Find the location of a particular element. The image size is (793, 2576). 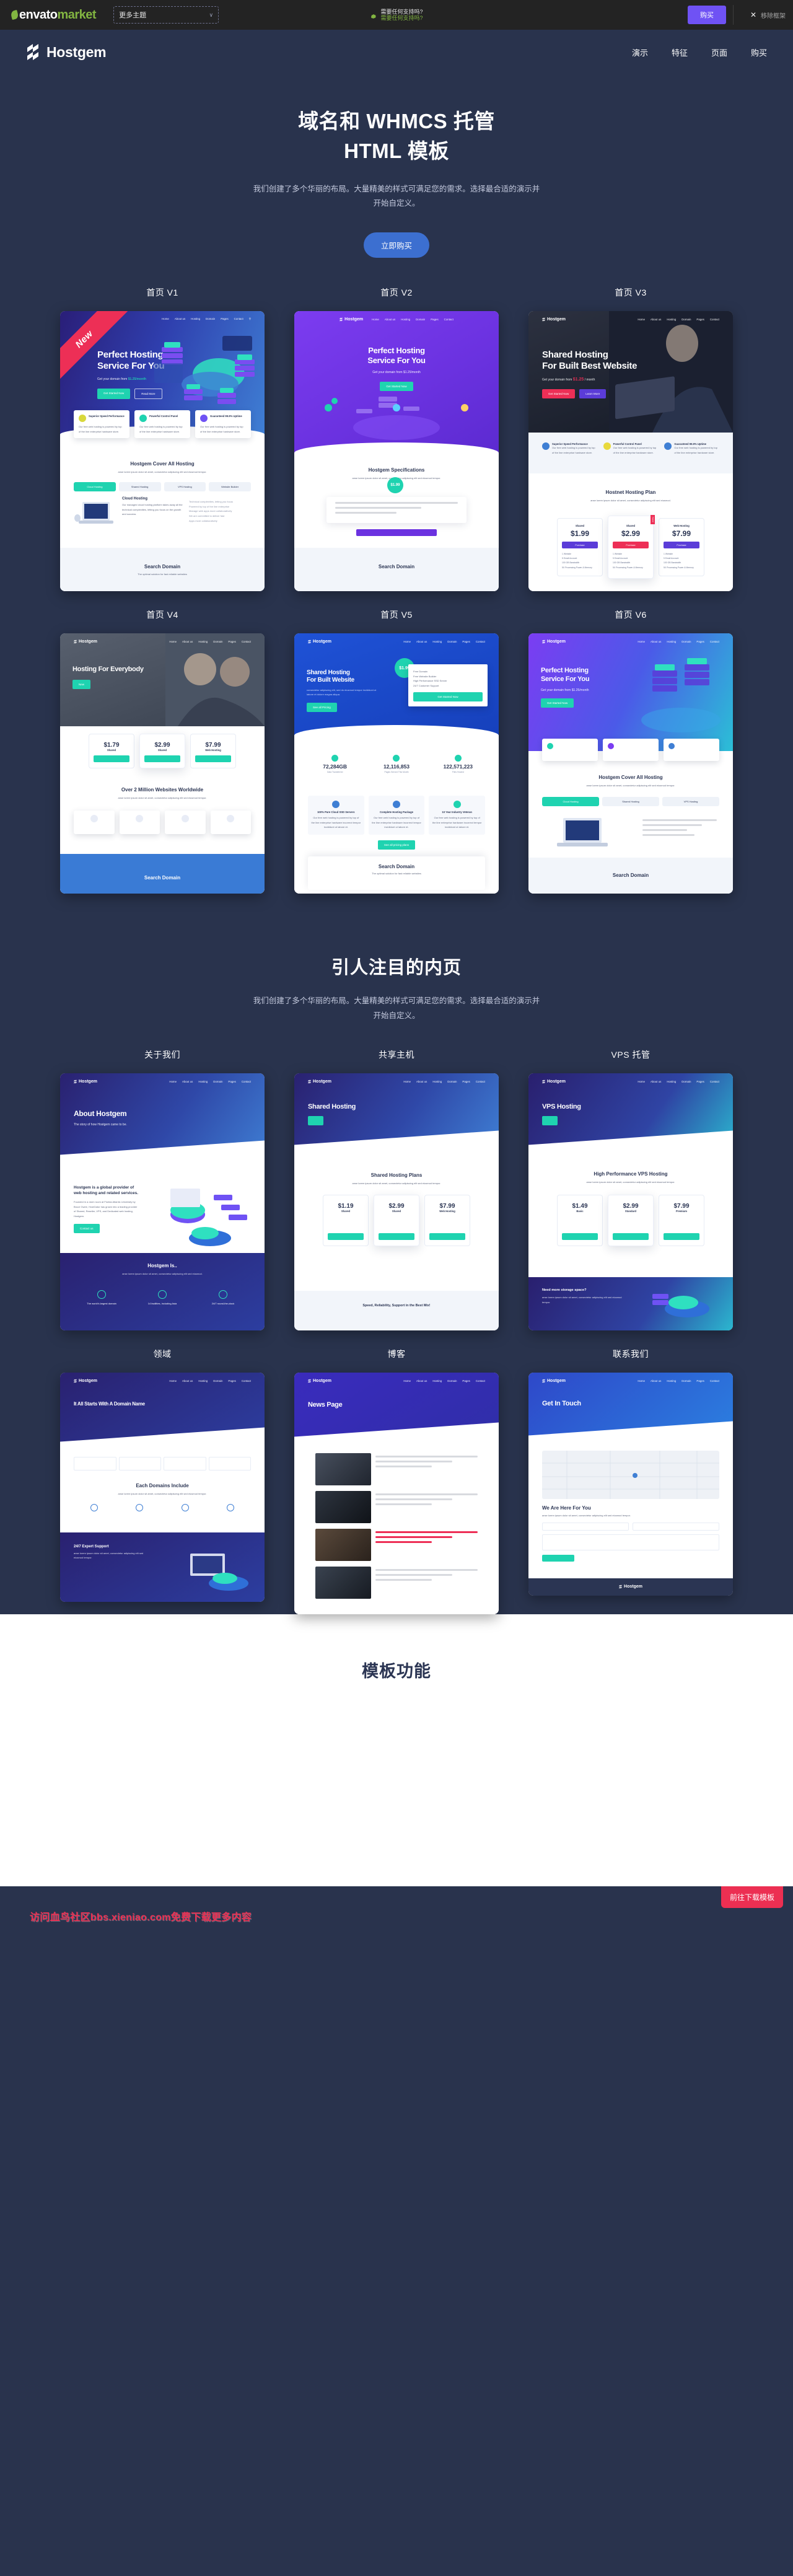

nav-item-demo: 演示 is located at coordinates (640, 52).